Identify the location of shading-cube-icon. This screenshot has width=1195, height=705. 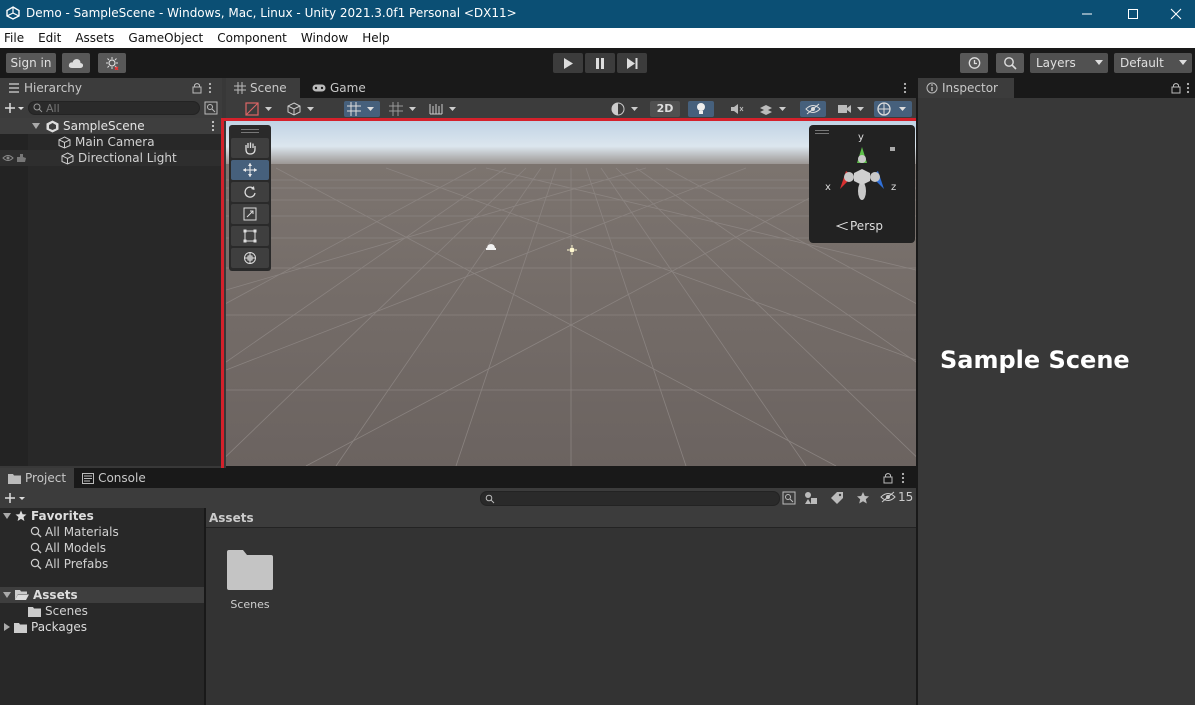
(302, 109).